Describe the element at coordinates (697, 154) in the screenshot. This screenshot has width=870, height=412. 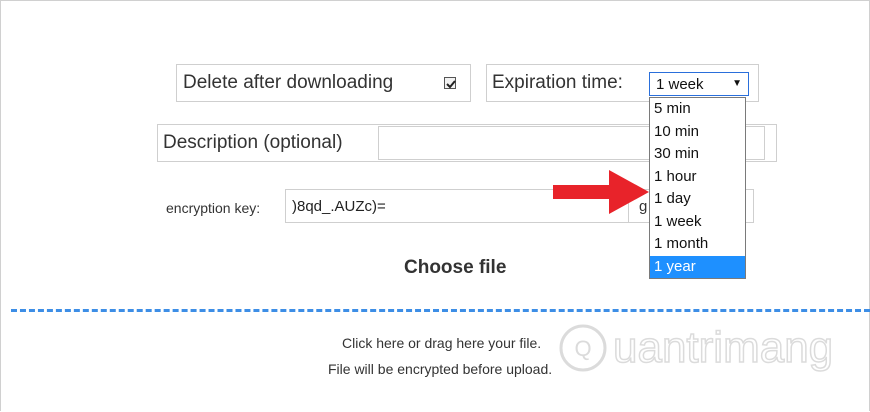
I see `expiration-option: 30 min` at that location.